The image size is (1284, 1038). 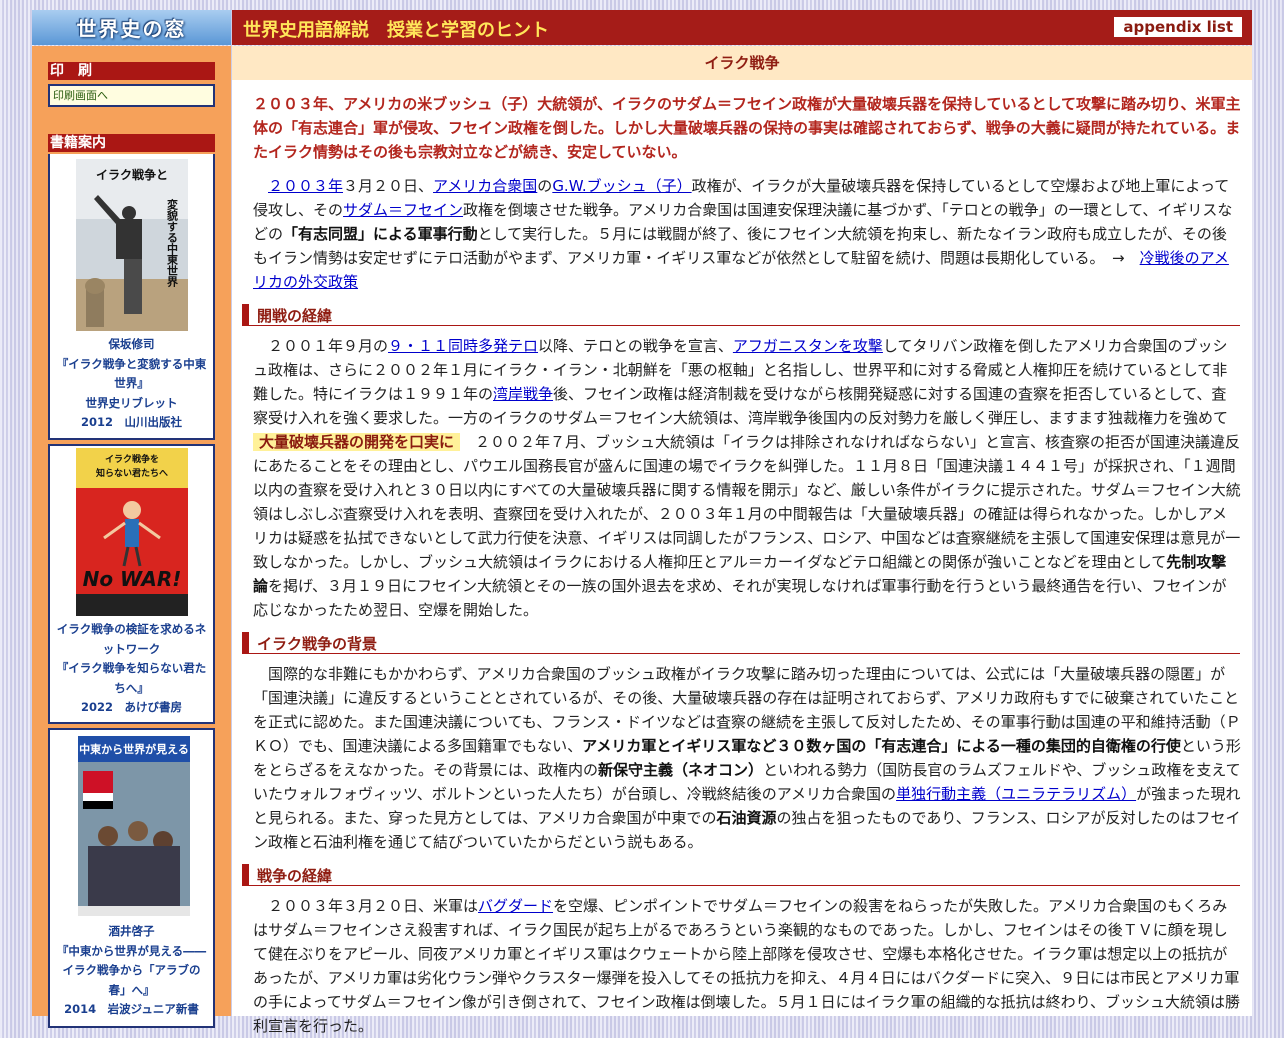 I want to click on svg-text: 知らない君たちへ, so click(x=131, y=473).